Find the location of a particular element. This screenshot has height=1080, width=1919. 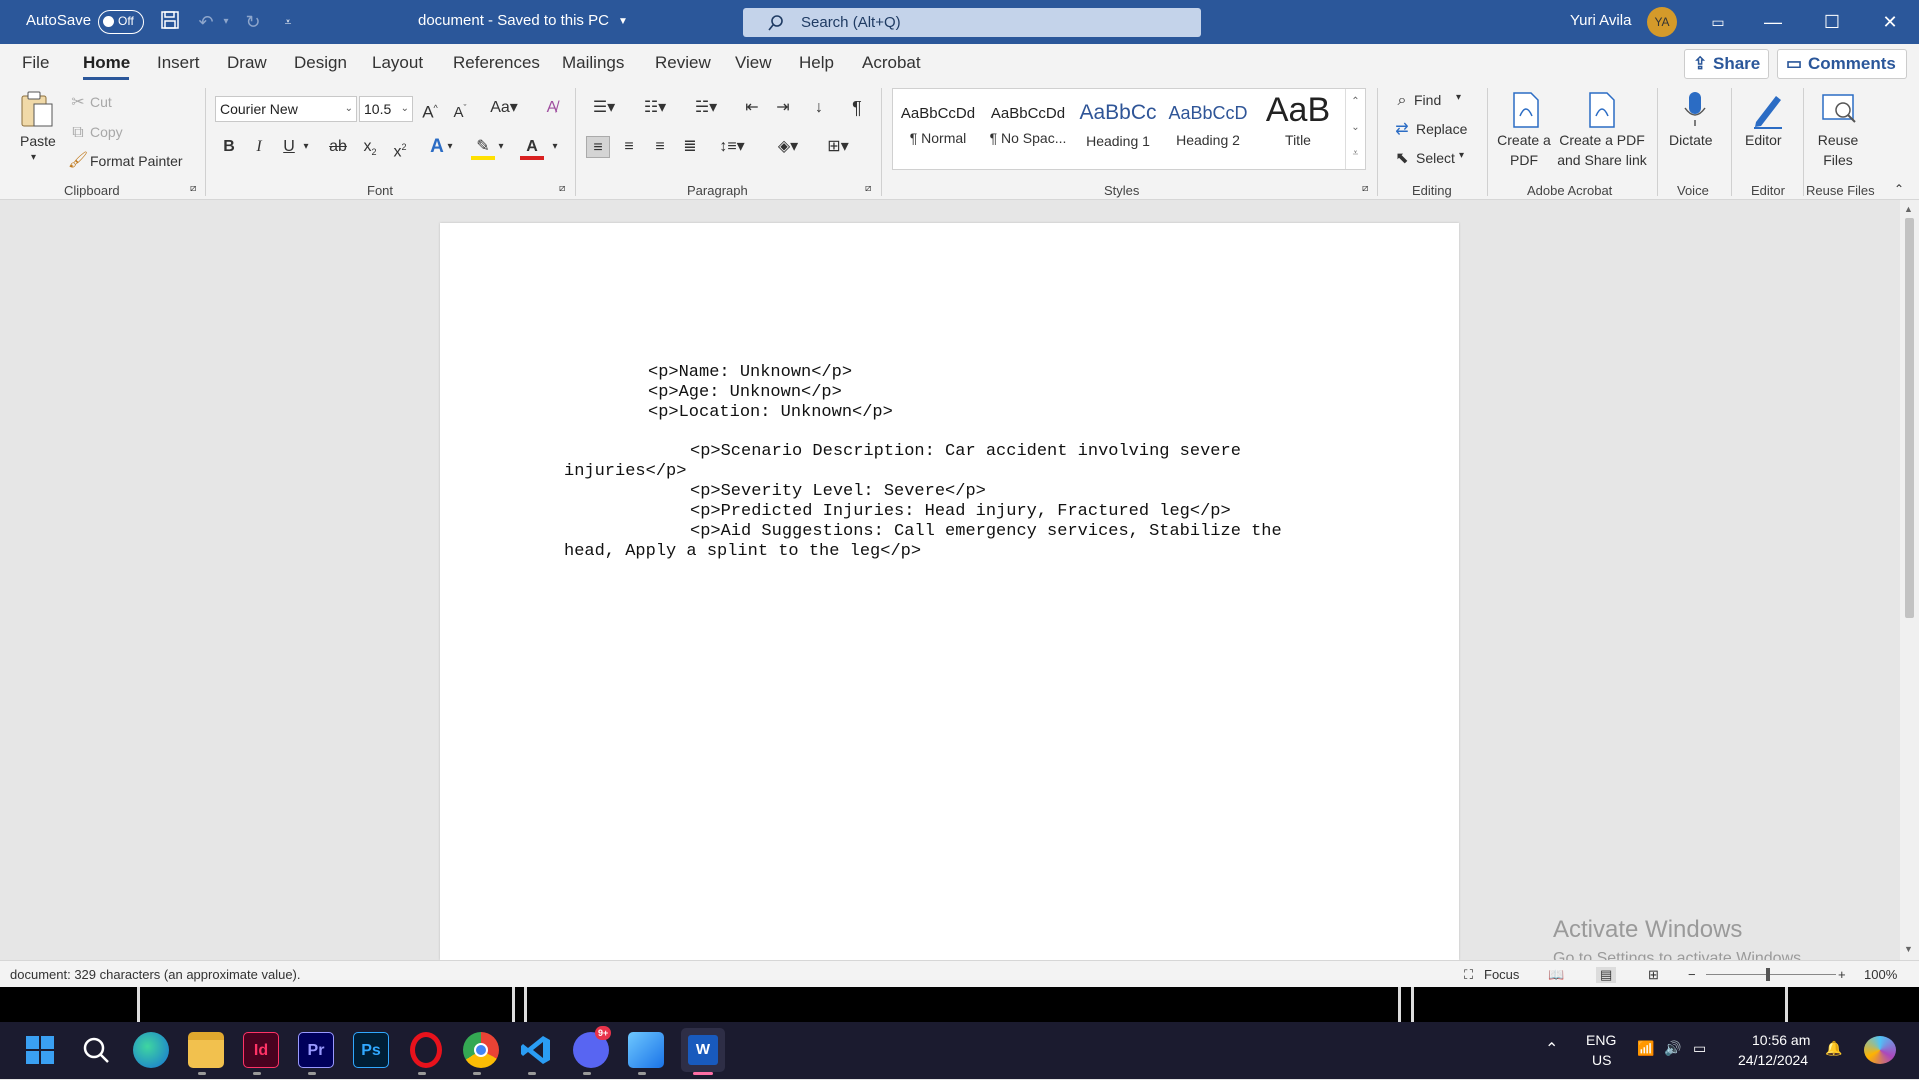

borders-icon: ⊞▾ is located at coordinates (838, 147).